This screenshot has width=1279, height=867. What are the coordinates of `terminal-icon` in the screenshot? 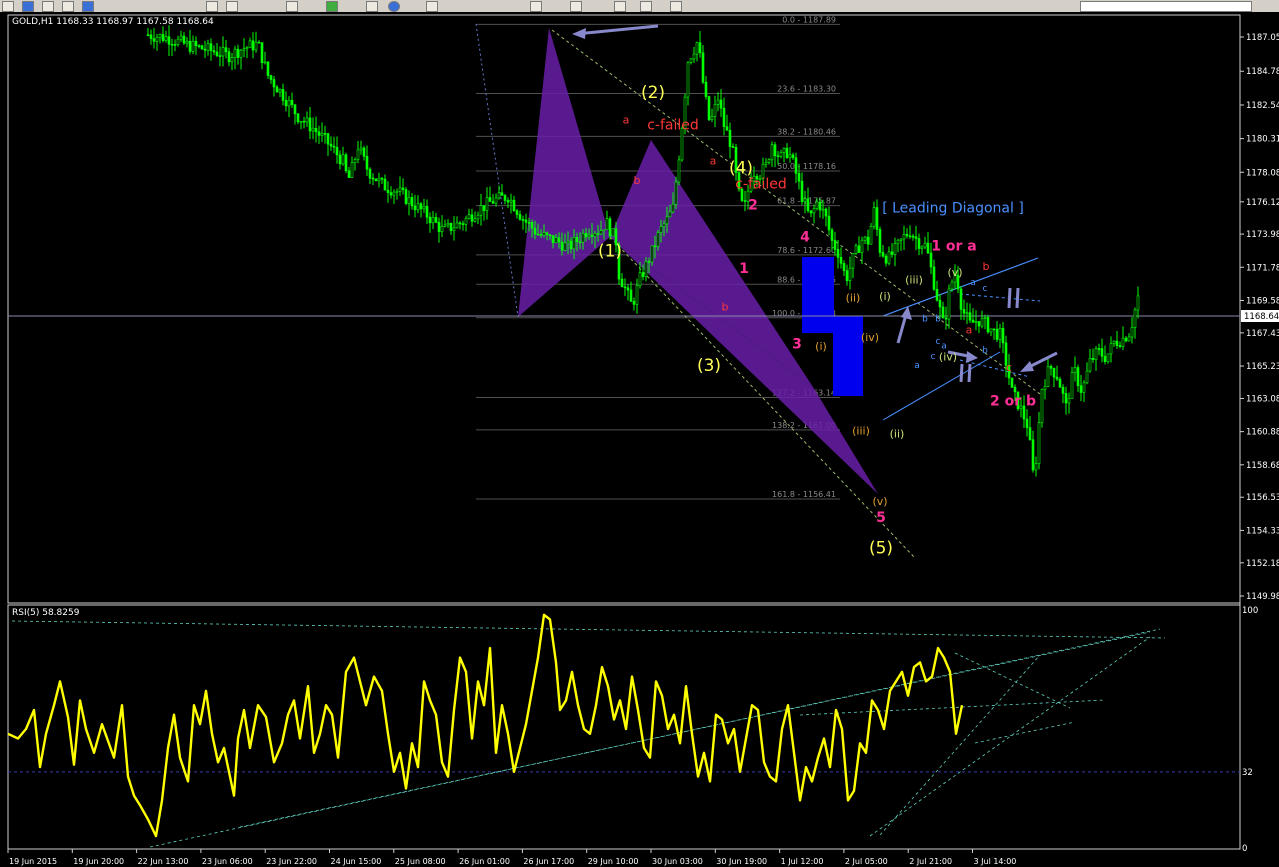 It's located at (88, 6).